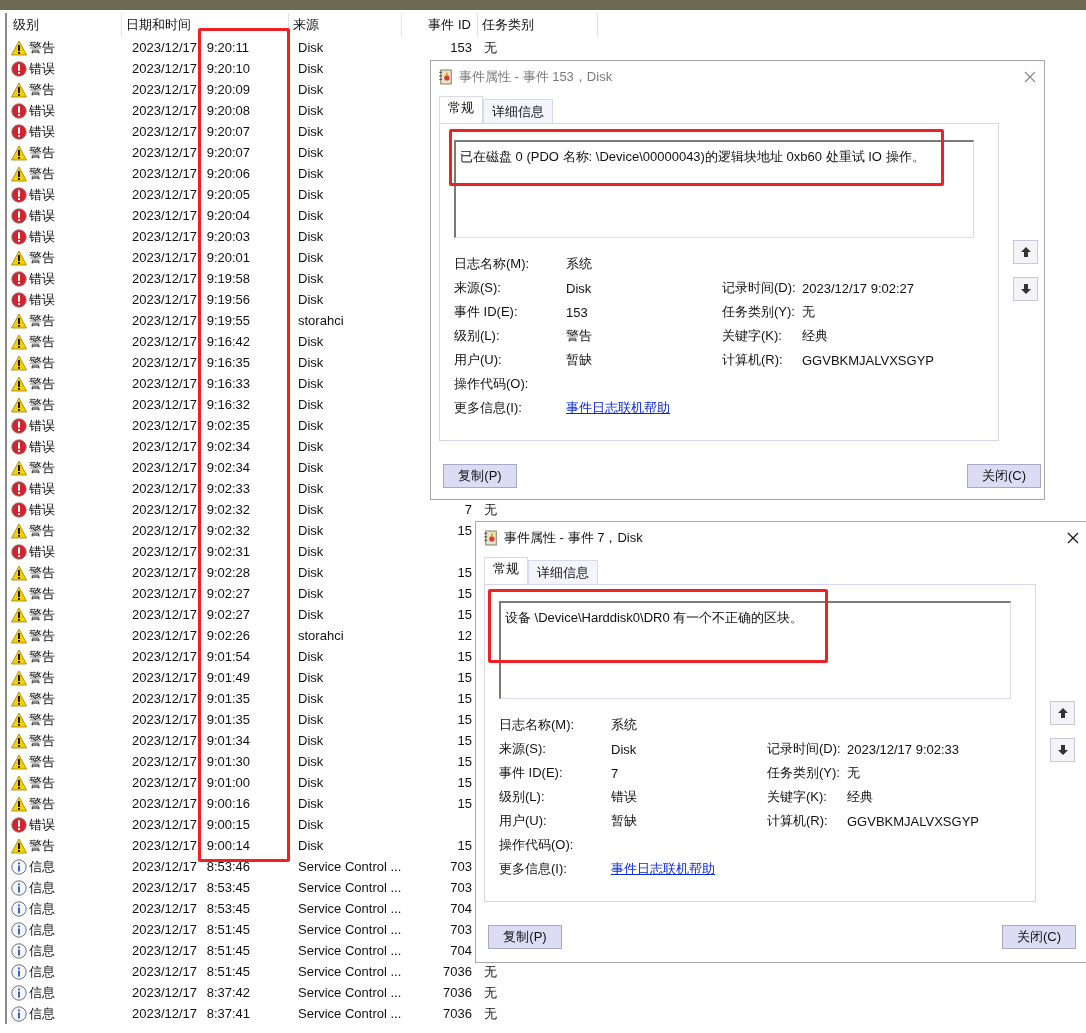  I want to click on dialog-title: 事件属性 - 事件 153，Disk, so click(536, 77).